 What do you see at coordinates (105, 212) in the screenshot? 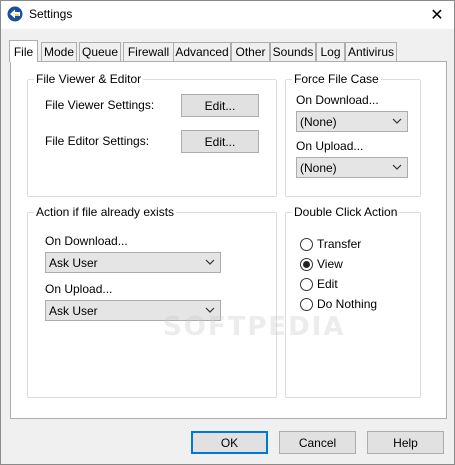
I see `group-title: Action if file already exists` at bounding box center [105, 212].